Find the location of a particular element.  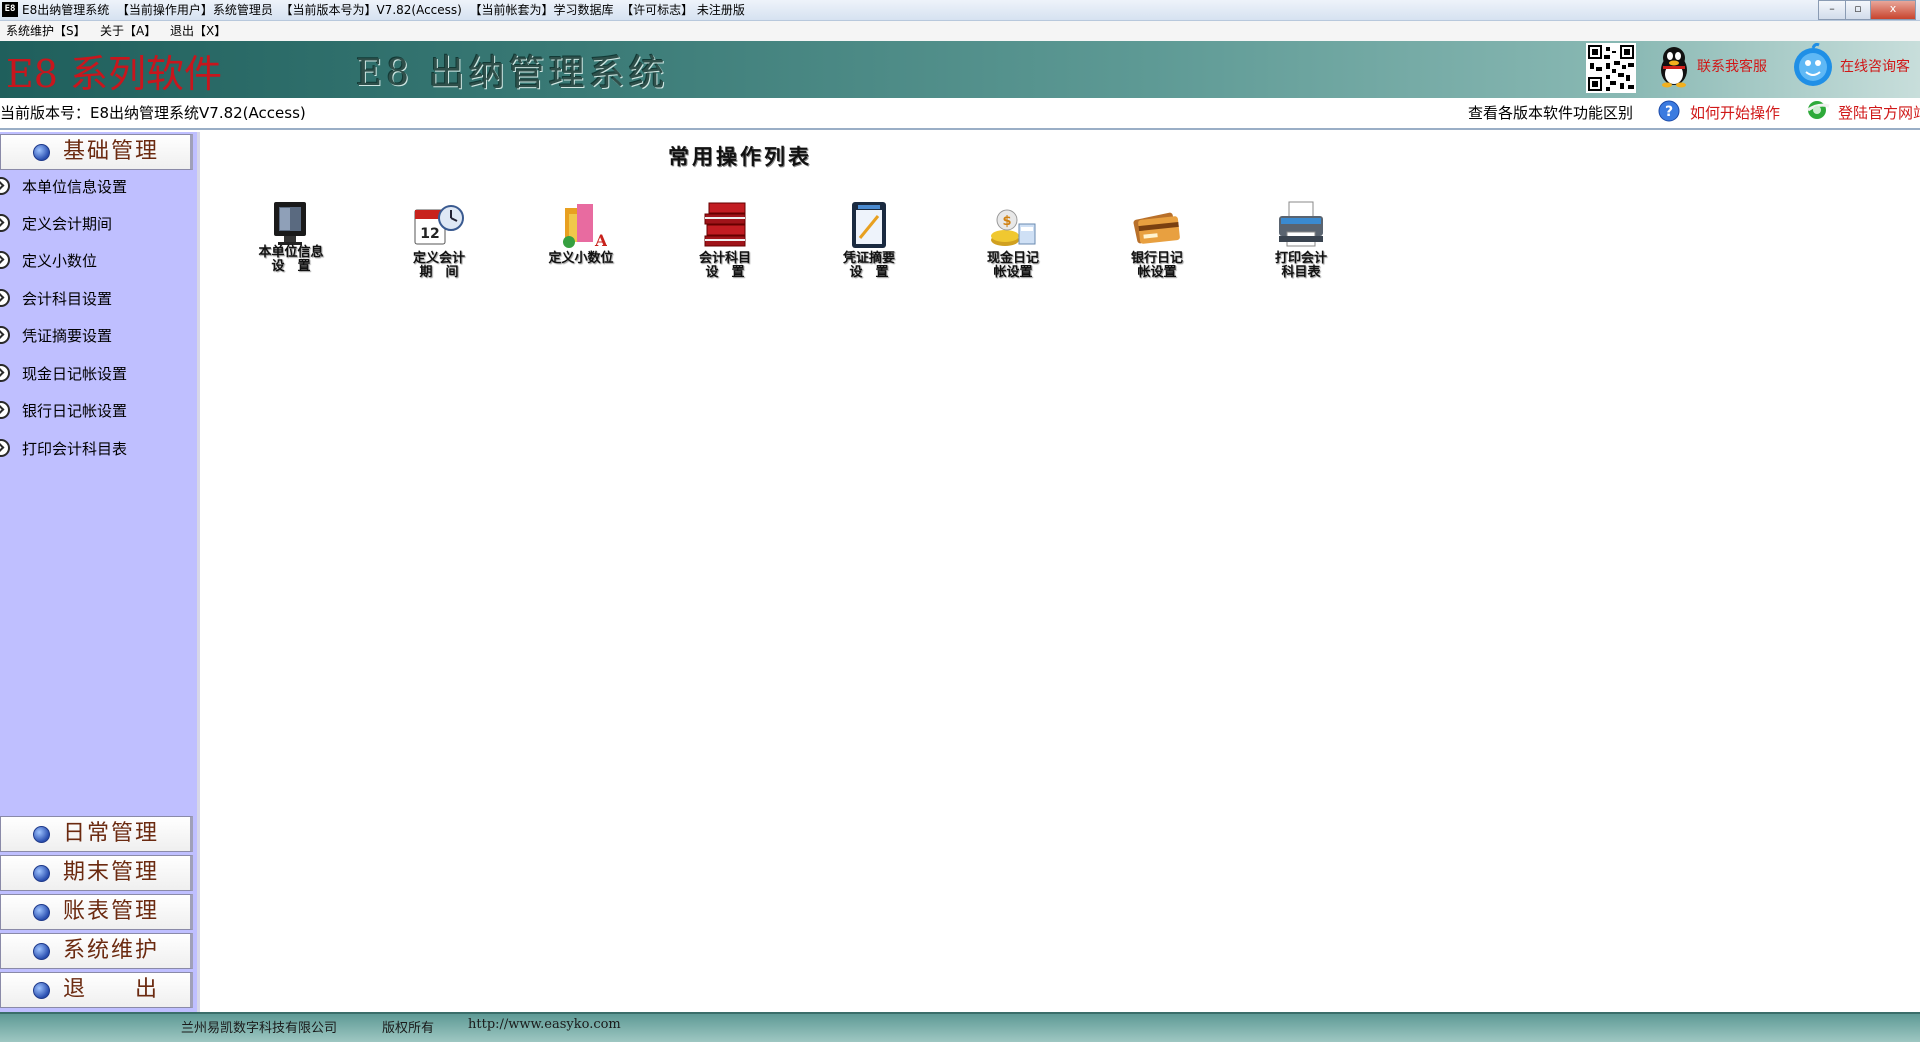

minimize-button: – is located at coordinates (1832, 10).